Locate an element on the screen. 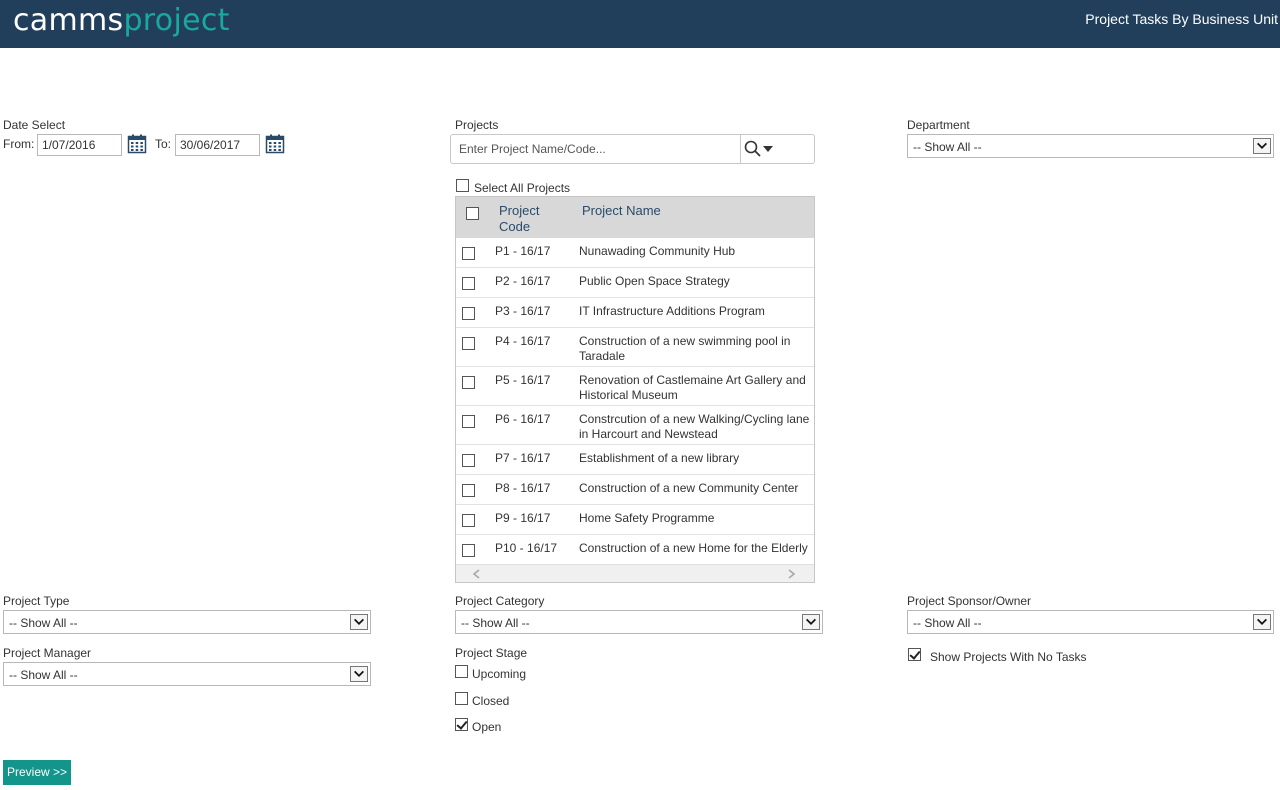 The image size is (1280, 790). from-date-input is located at coordinates (79, 145).